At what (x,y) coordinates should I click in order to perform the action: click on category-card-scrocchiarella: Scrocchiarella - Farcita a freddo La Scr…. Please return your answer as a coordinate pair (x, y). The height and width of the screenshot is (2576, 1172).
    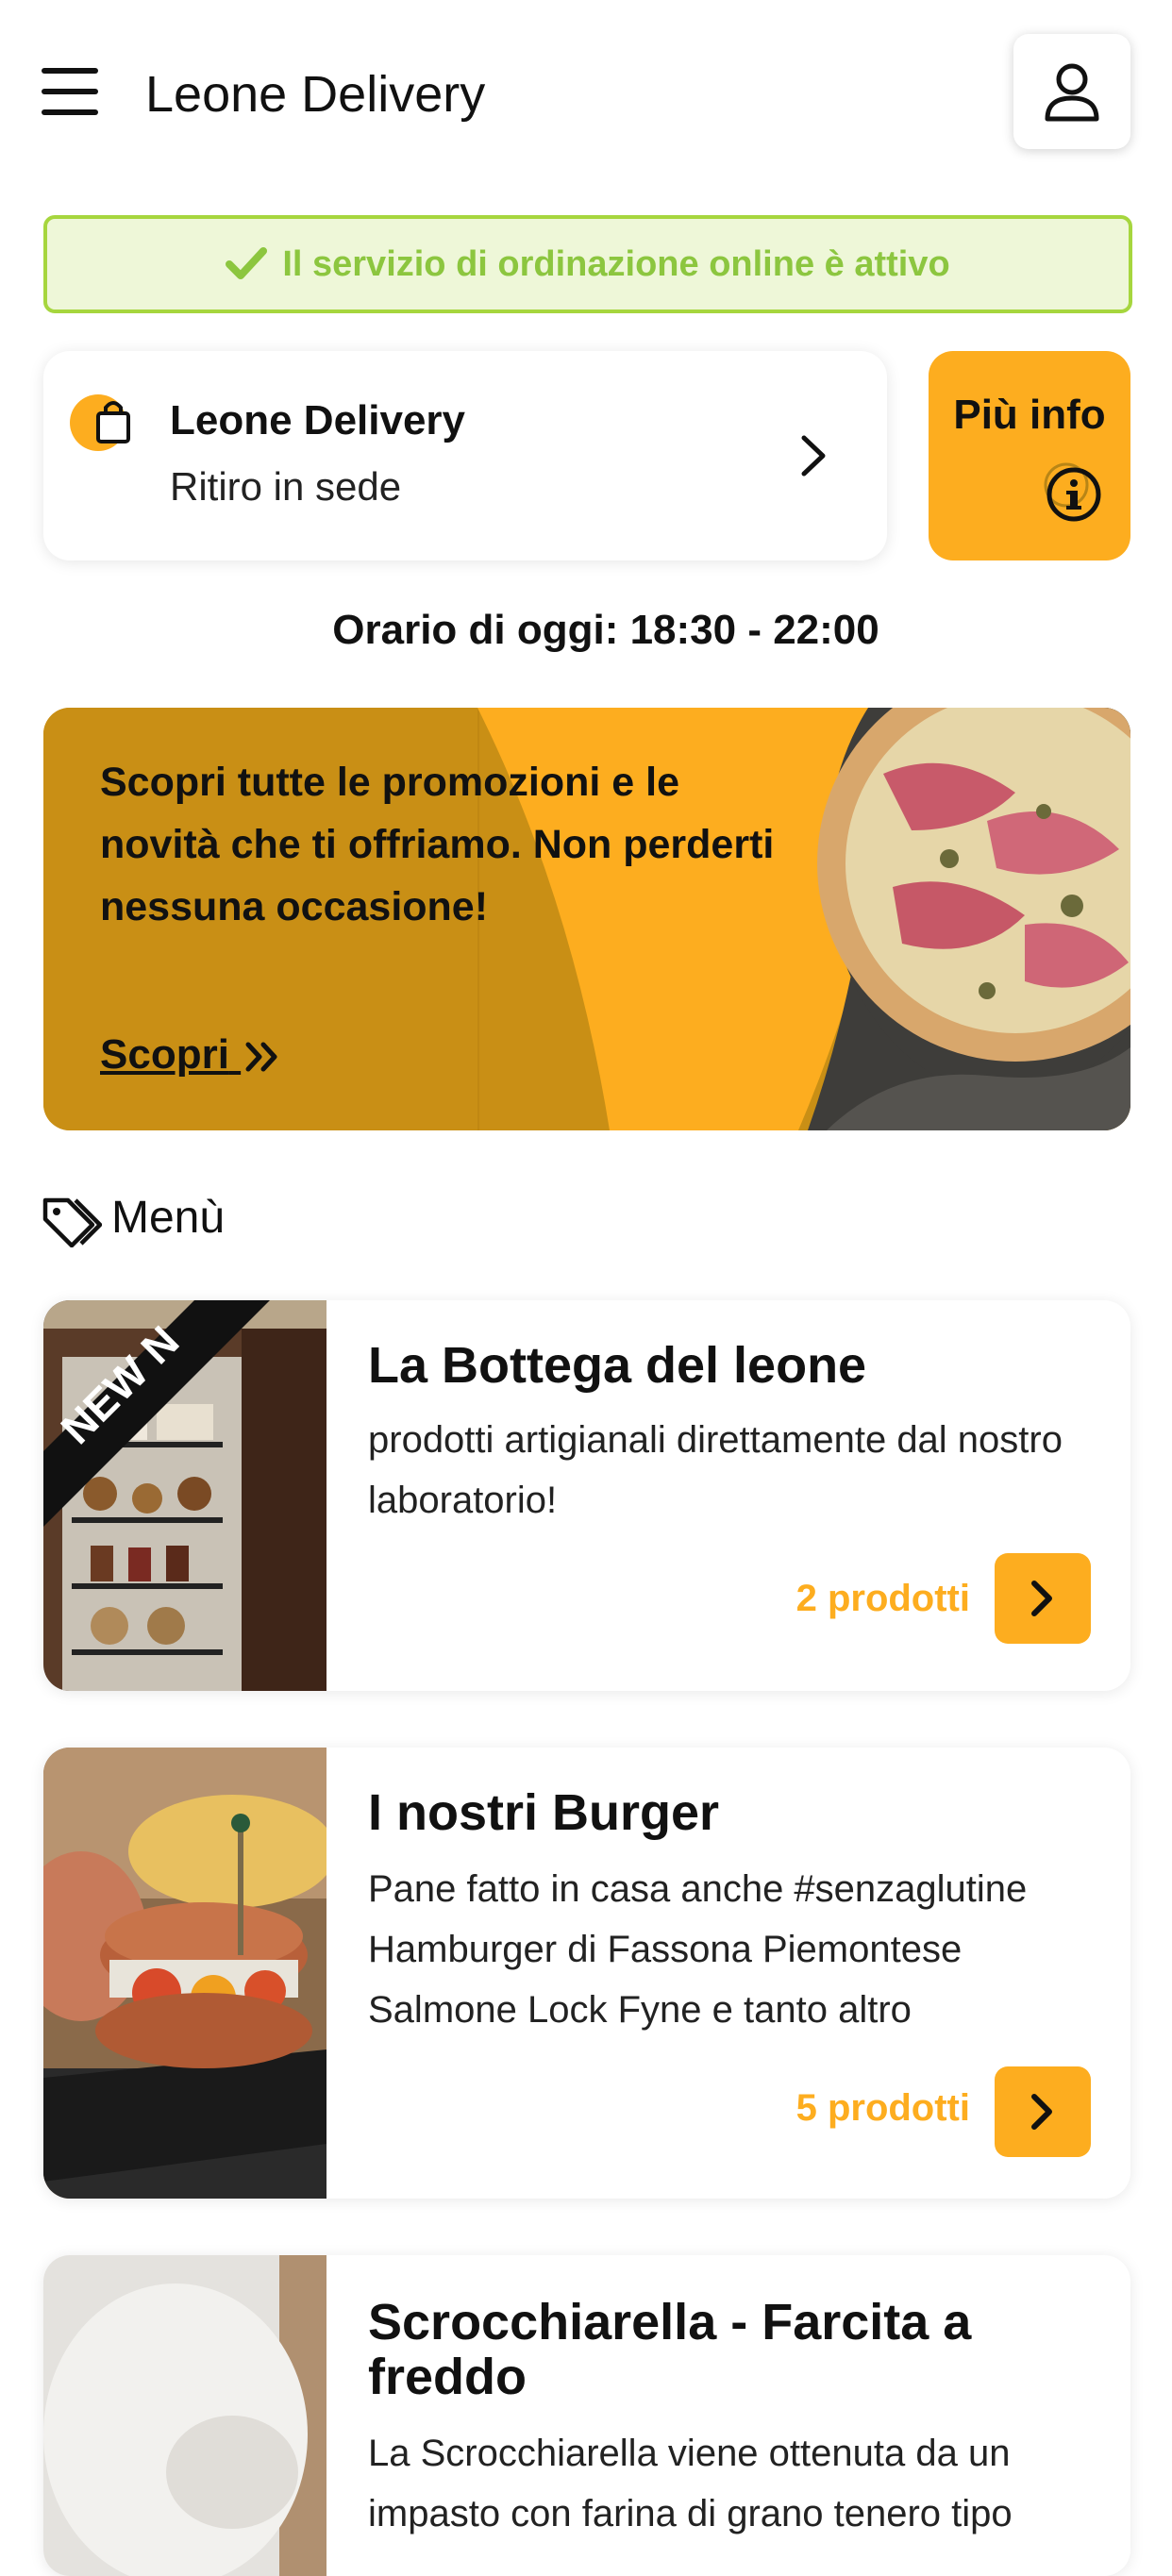
    Looking at the image, I should click on (586, 2415).